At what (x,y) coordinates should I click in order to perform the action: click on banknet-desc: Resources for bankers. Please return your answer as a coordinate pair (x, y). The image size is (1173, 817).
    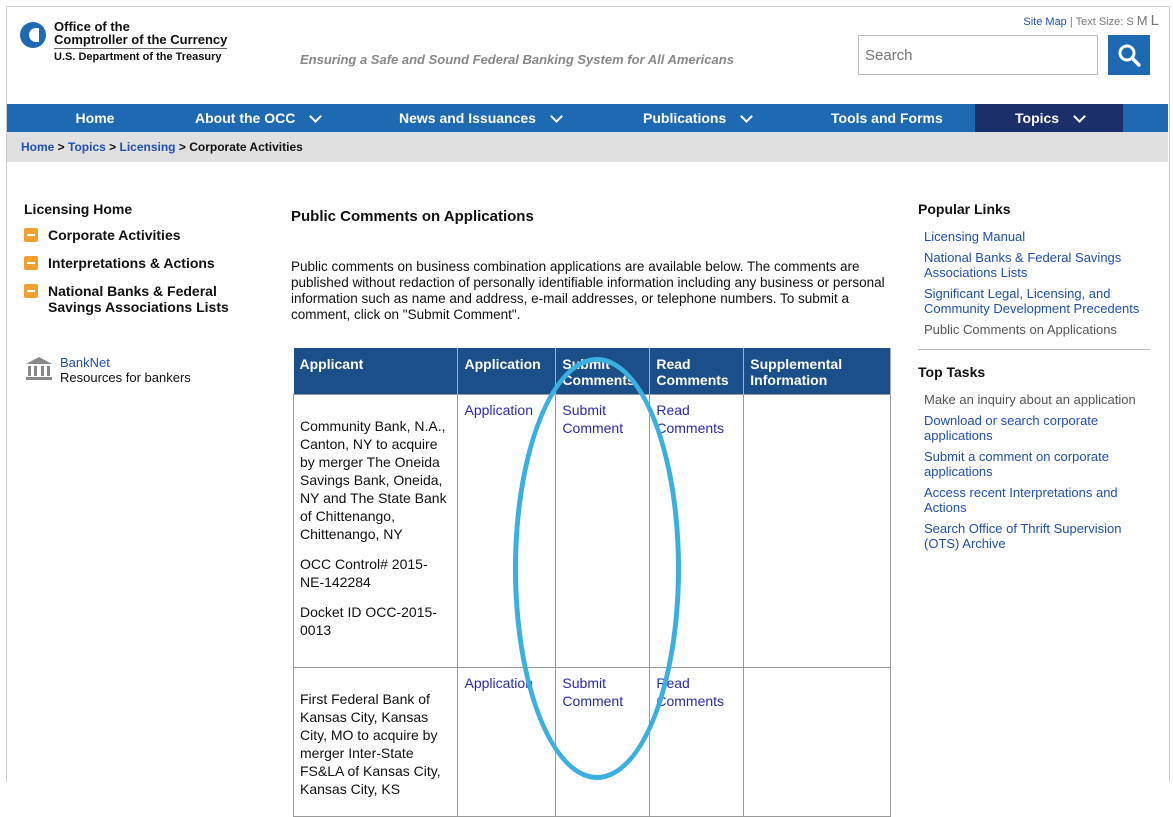
    Looking at the image, I should click on (125, 377).